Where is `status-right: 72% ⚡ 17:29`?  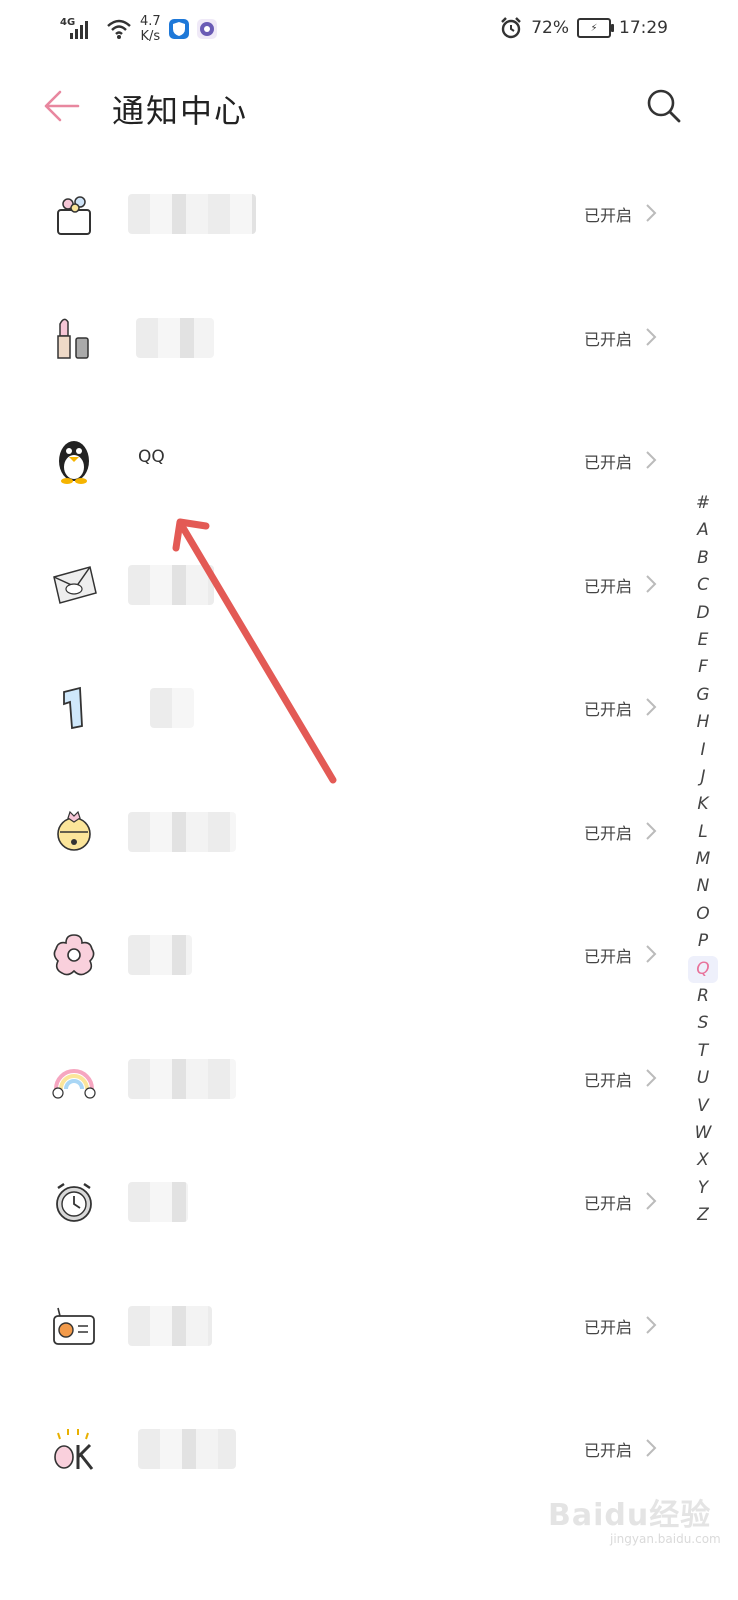 status-right: 72% ⚡ 17:29 is located at coordinates (583, 28).